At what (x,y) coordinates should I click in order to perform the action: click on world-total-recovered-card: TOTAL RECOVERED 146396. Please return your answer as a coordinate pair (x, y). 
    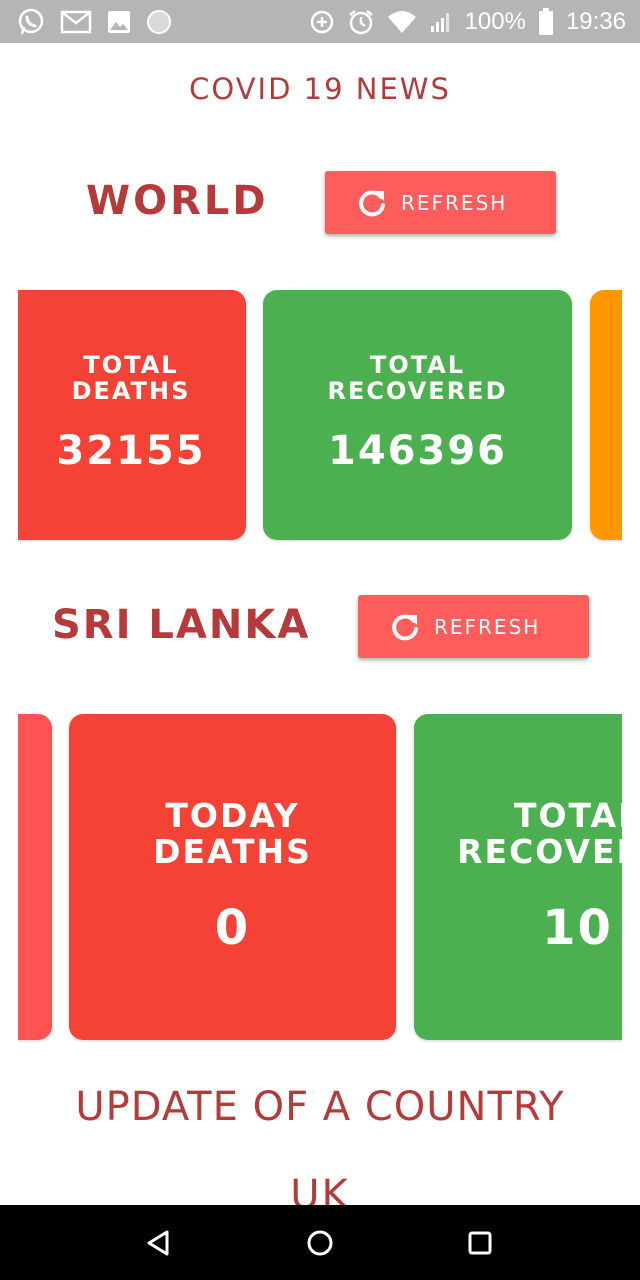
    Looking at the image, I should click on (417, 415).